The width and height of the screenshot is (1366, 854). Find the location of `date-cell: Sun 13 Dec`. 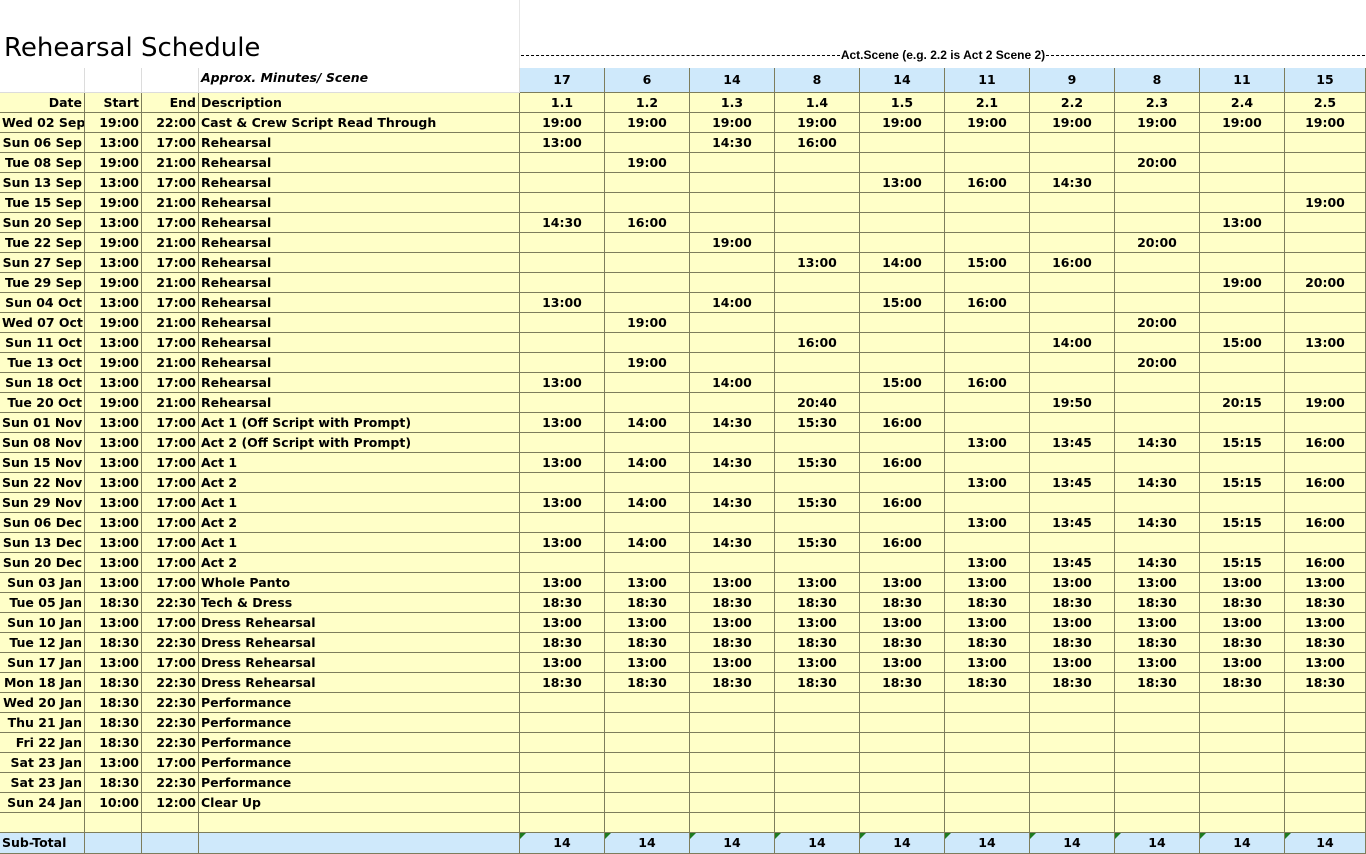

date-cell: Sun 13 Dec is located at coordinates (42, 543).